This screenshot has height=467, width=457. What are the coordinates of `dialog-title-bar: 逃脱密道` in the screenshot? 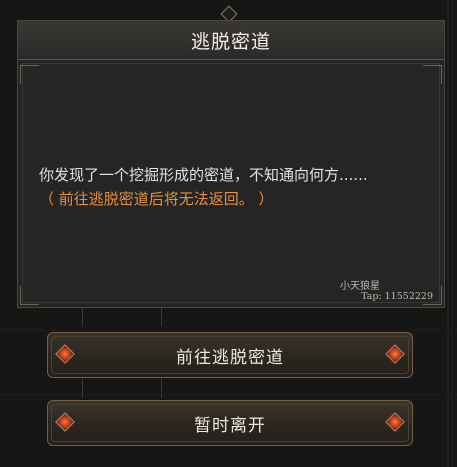 It's located at (231, 40).